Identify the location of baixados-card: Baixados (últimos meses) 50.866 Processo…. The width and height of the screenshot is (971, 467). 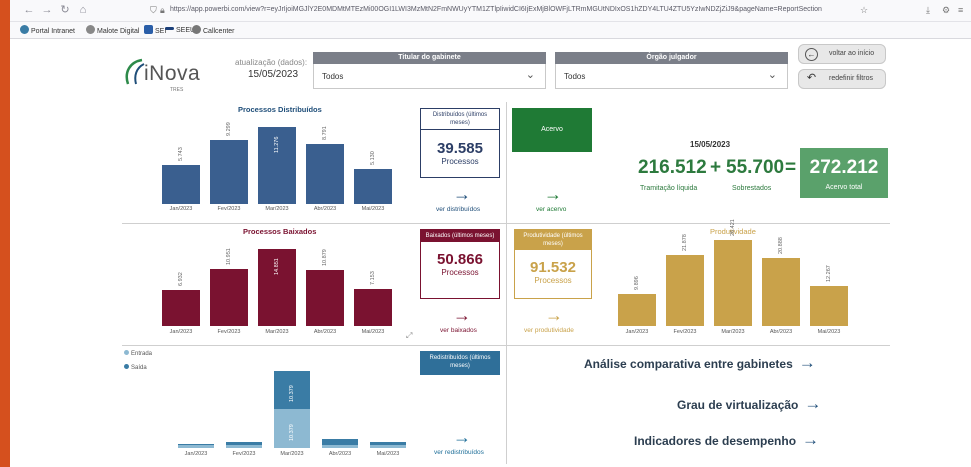
(460, 264).